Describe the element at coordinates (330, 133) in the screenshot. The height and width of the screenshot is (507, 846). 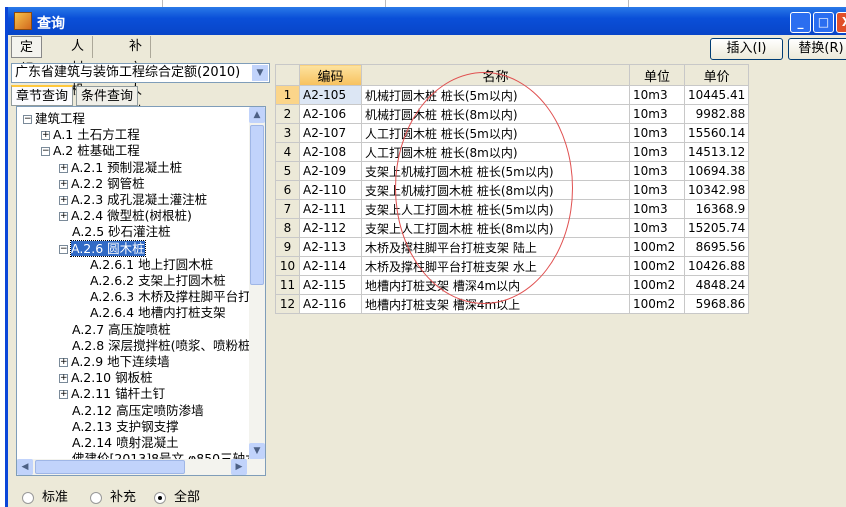
I see `code-cell: A2-107` at that location.